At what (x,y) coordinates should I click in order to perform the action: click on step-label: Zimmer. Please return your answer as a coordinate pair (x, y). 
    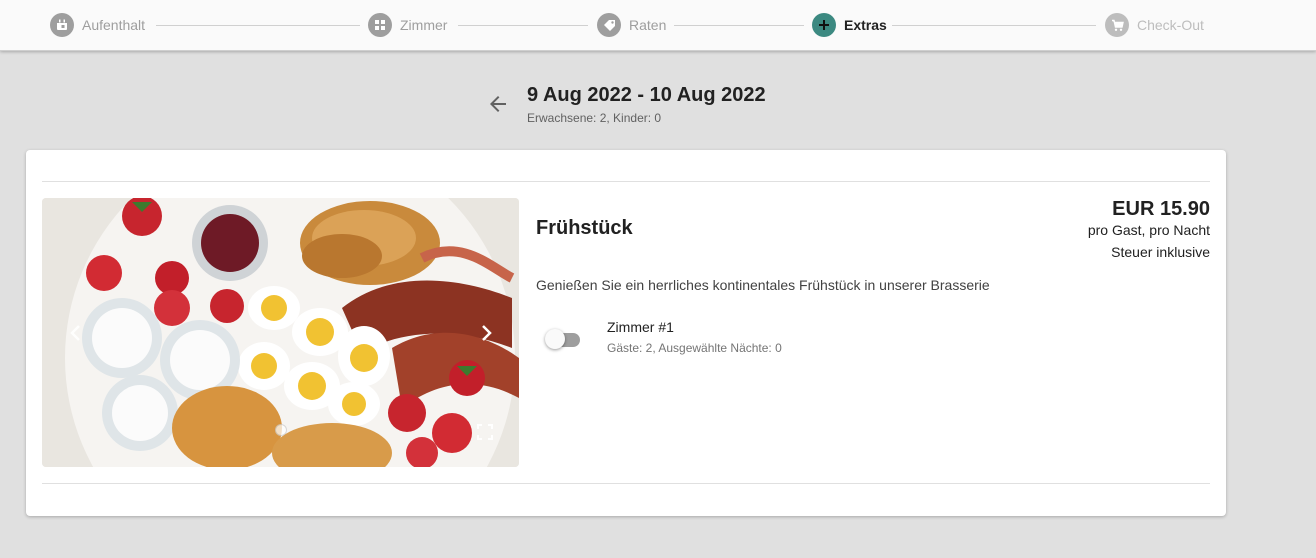
    Looking at the image, I should click on (424, 25).